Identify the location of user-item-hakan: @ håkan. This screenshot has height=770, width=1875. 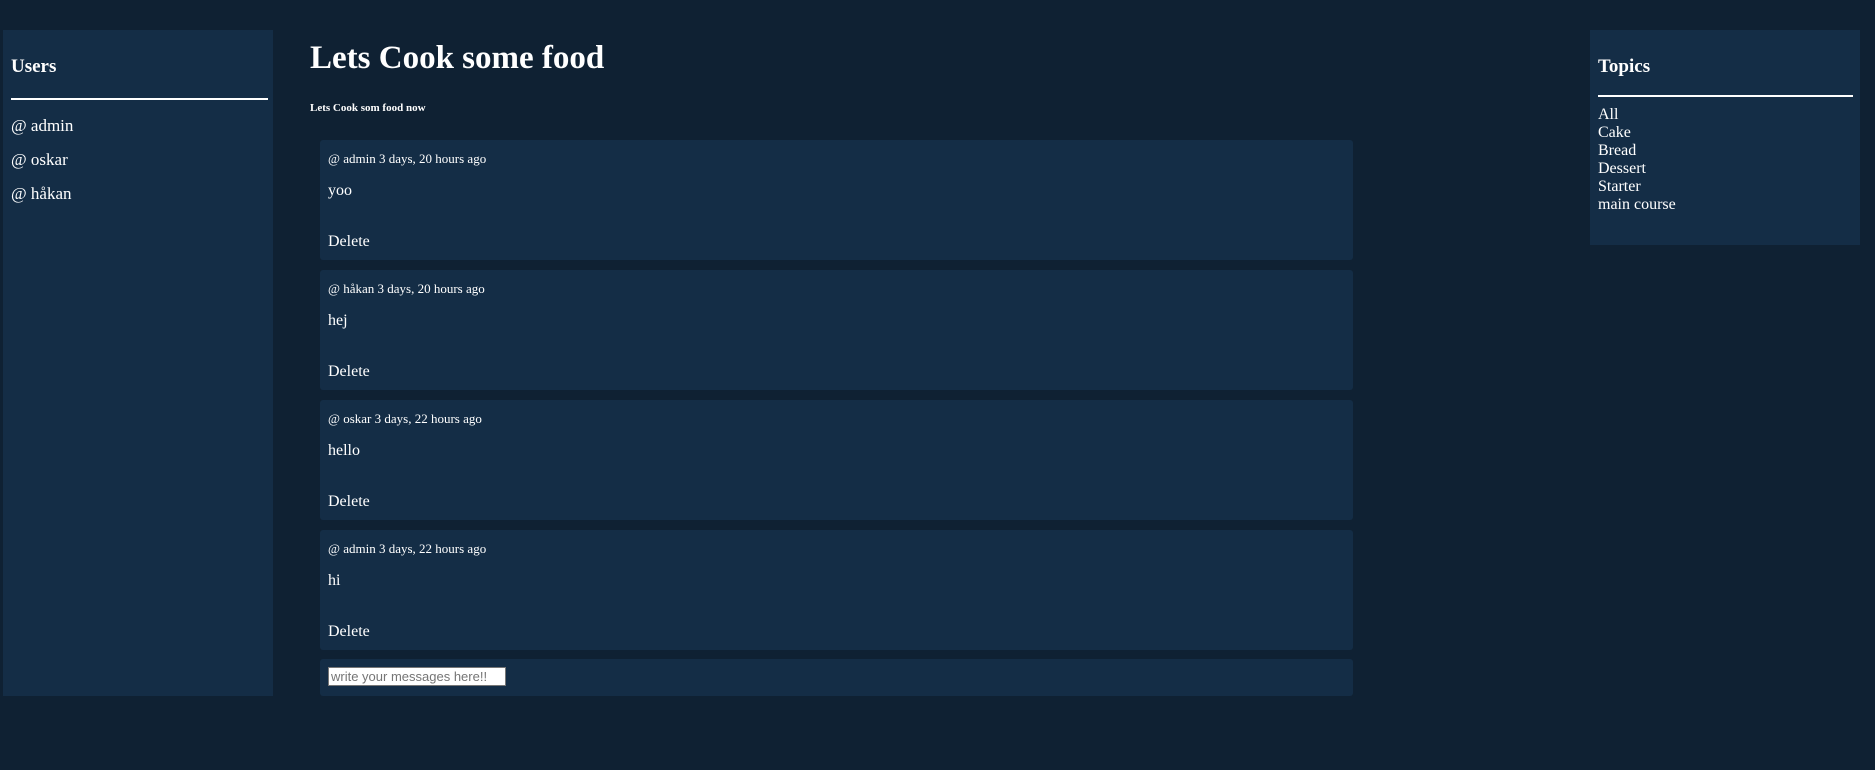
(42, 201).